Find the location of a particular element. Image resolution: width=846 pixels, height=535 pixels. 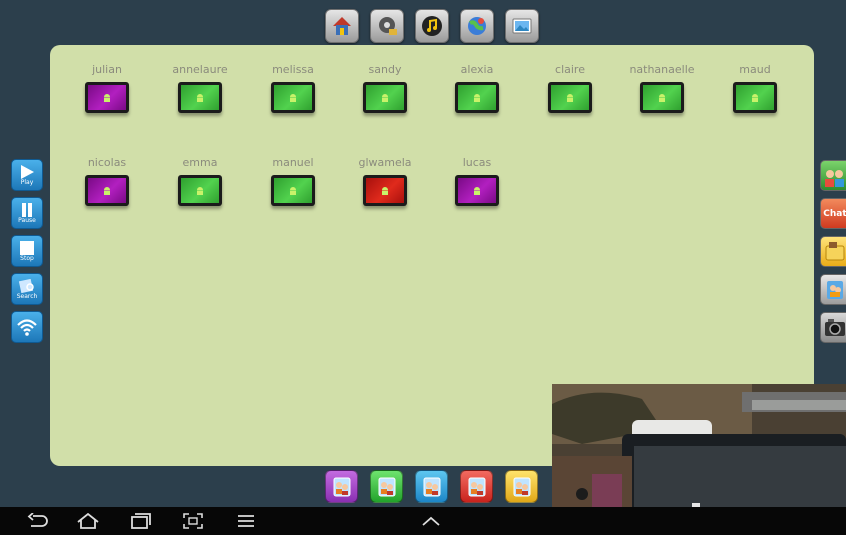

screenshot-icon is located at coordinates (193, 521).